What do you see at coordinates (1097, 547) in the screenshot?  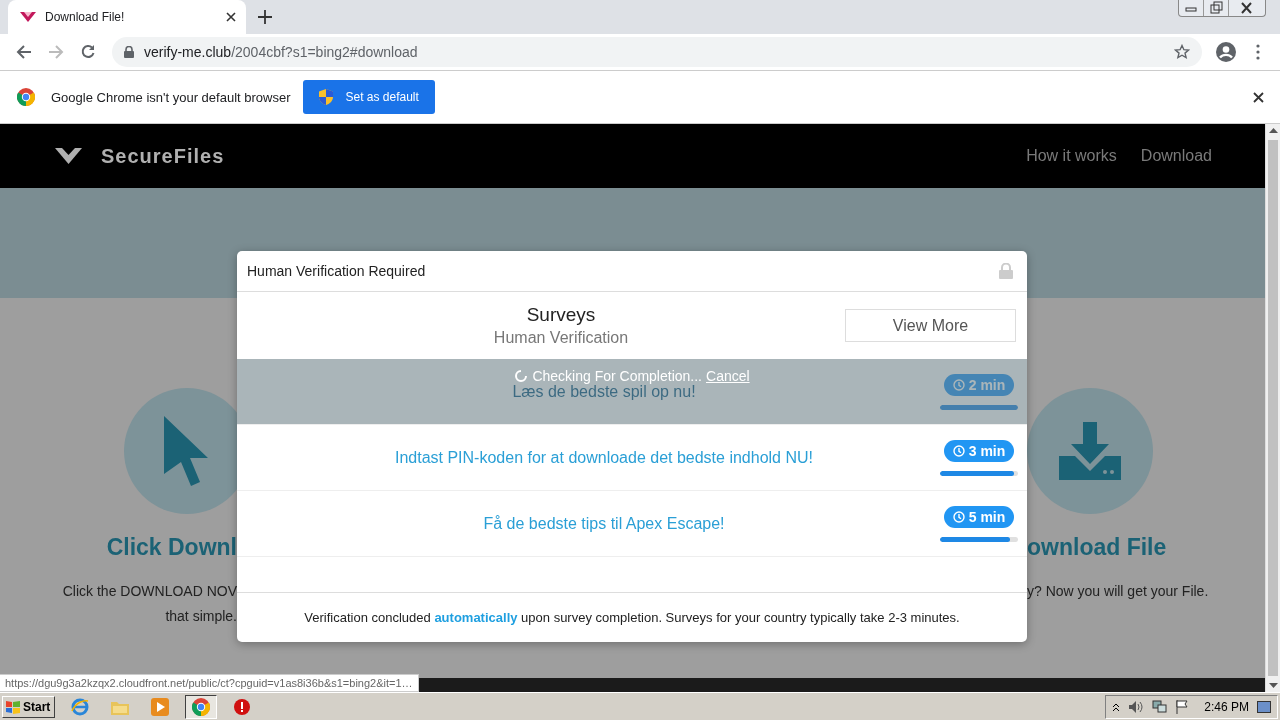 I see `feature-title: ownload File` at bounding box center [1097, 547].